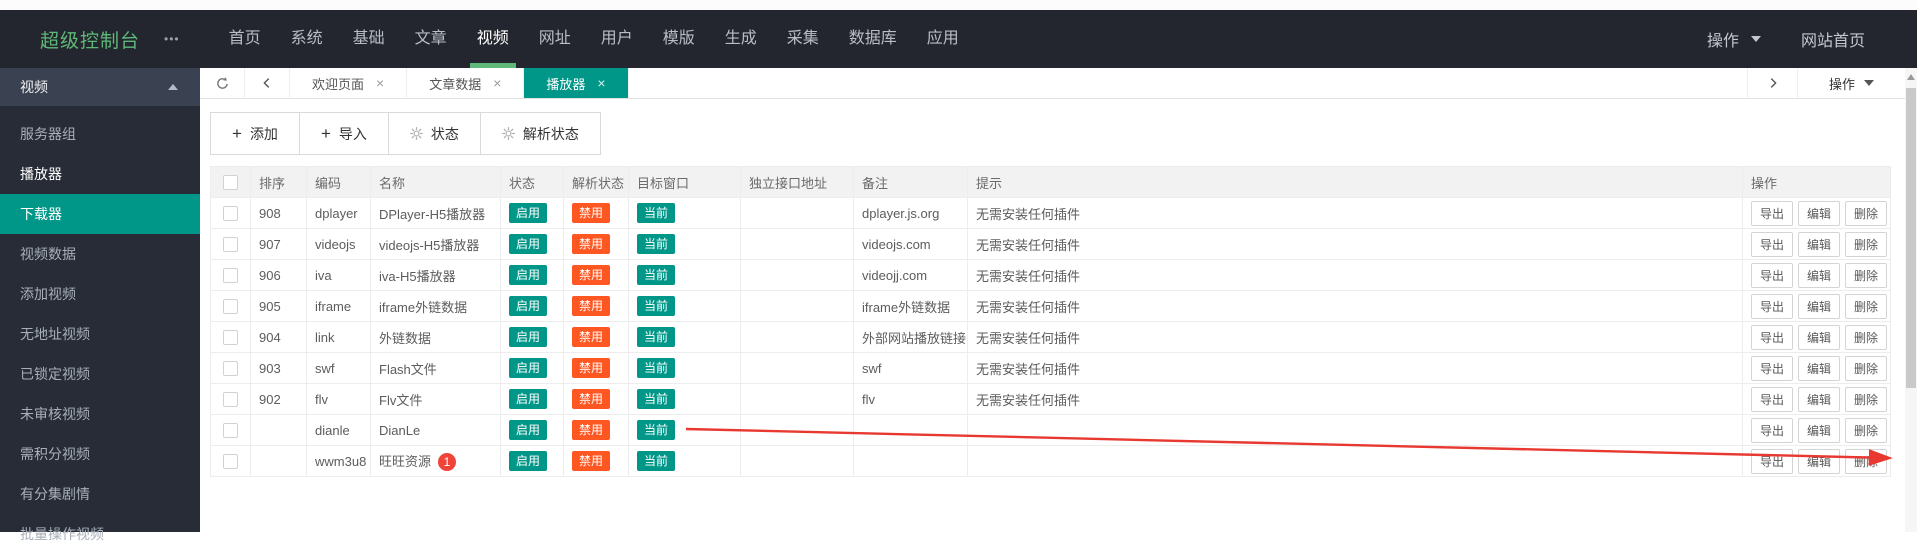  Describe the element at coordinates (369, 39) in the screenshot. I see `topnav-item: 基础` at that location.